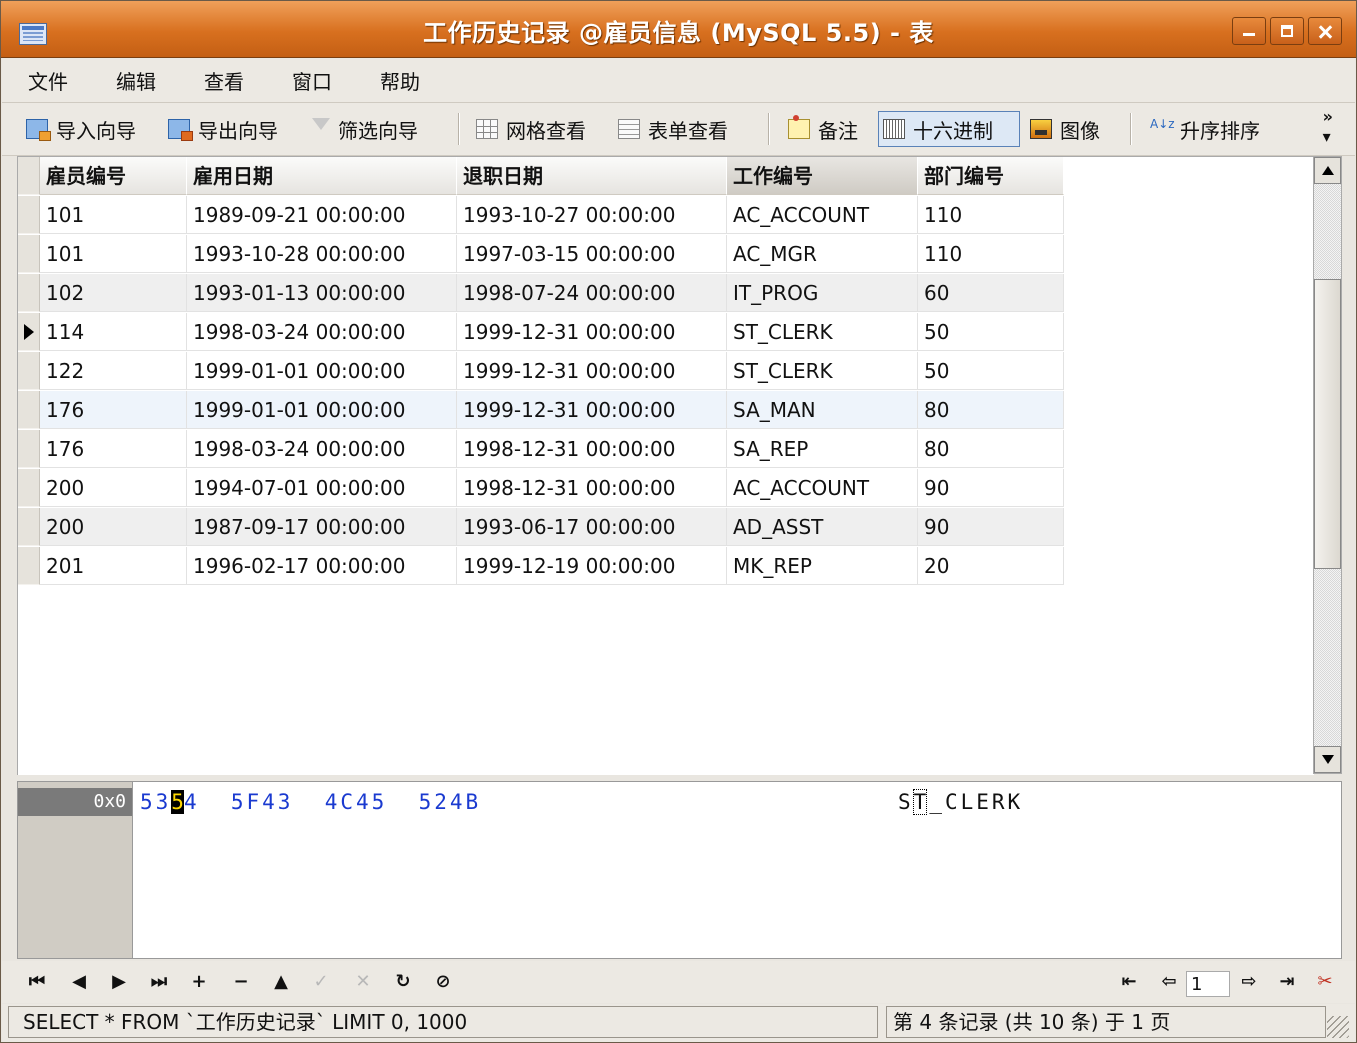 The image size is (1357, 1043). What do you see at coordinates (281, 982) in the screenshot?
I see `move-up-icon: ▲` at bounding box center [281, 982].